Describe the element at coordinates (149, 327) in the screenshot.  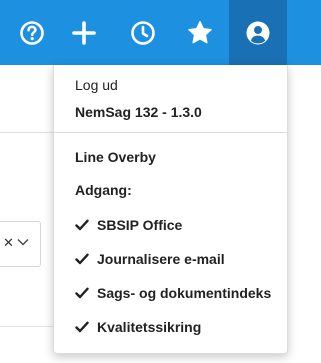
I see `access-item-label: Kvalitetssikring` at that location.